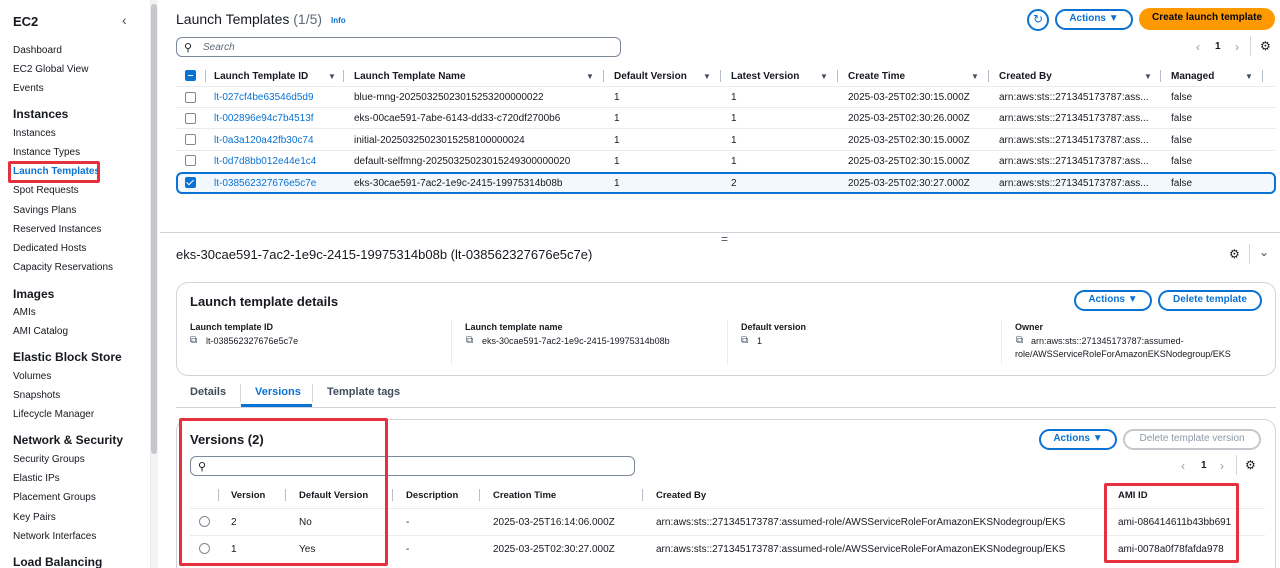 The height and width of the screenshot is (568, 1280). Describe the element at coordinates (34, 133) in the screenshot. I see `sidebar-item-instances: Instances` at that location.